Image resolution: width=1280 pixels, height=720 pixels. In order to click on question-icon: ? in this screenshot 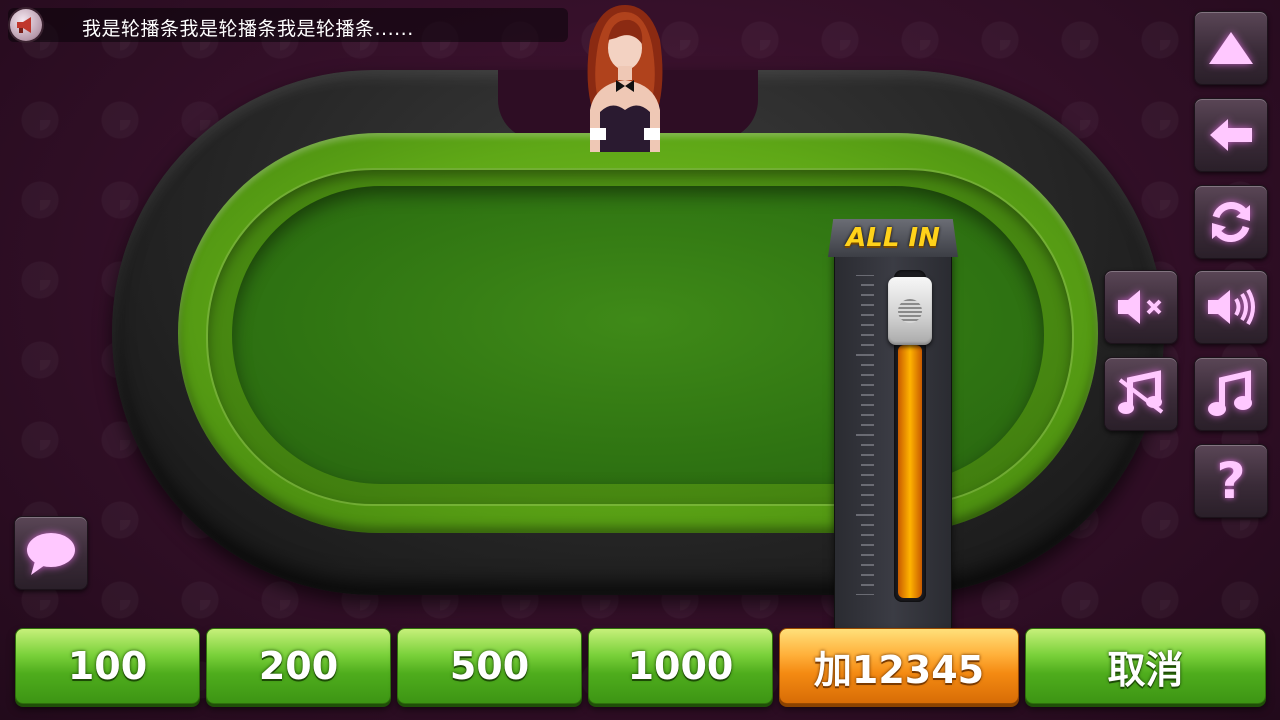, I will do `click(1231, 481)`.